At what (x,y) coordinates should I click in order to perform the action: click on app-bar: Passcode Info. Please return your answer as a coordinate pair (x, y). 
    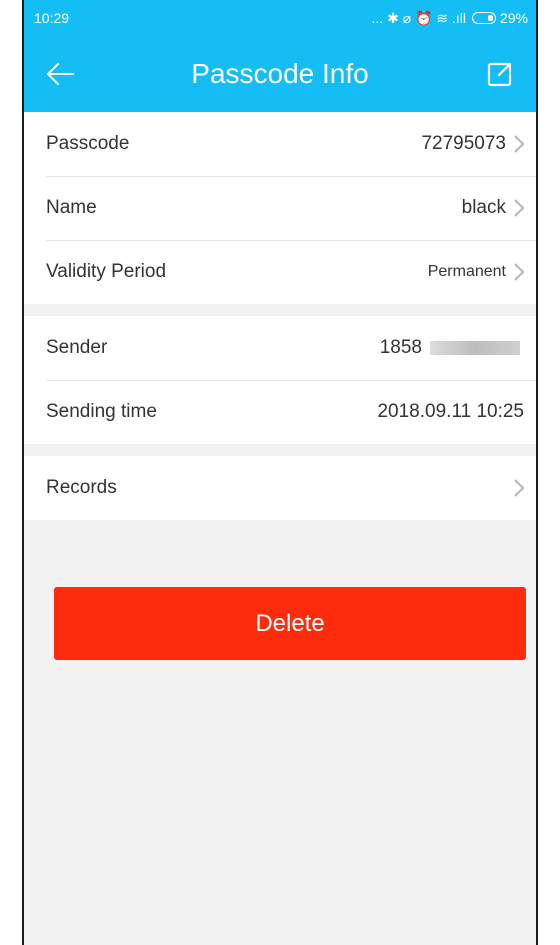
    Looking at the image, I should click on (280, 74).